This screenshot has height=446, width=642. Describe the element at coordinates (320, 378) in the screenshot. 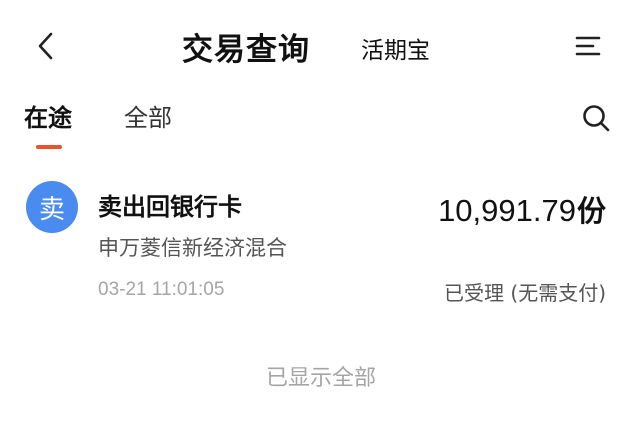

I see `all-shown-note: 已显示全部` at that location.